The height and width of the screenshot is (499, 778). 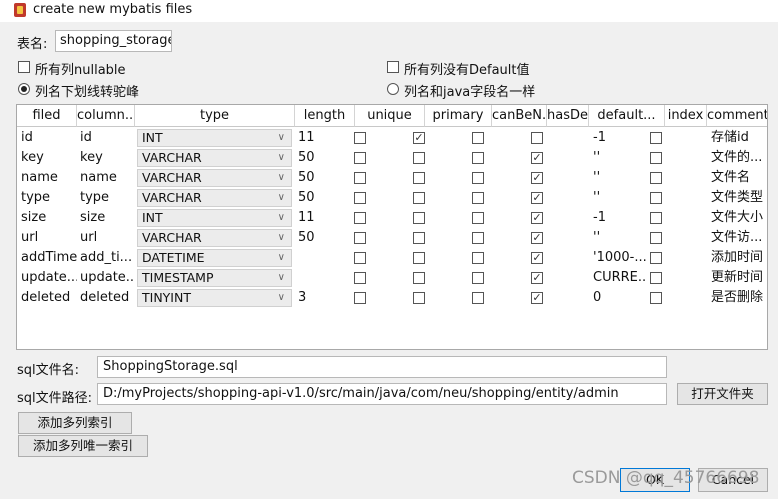 What do you see at coordinates (215, 116) in the screenshot?
I see `column-header-type: type` at bounding box center [215, 116].